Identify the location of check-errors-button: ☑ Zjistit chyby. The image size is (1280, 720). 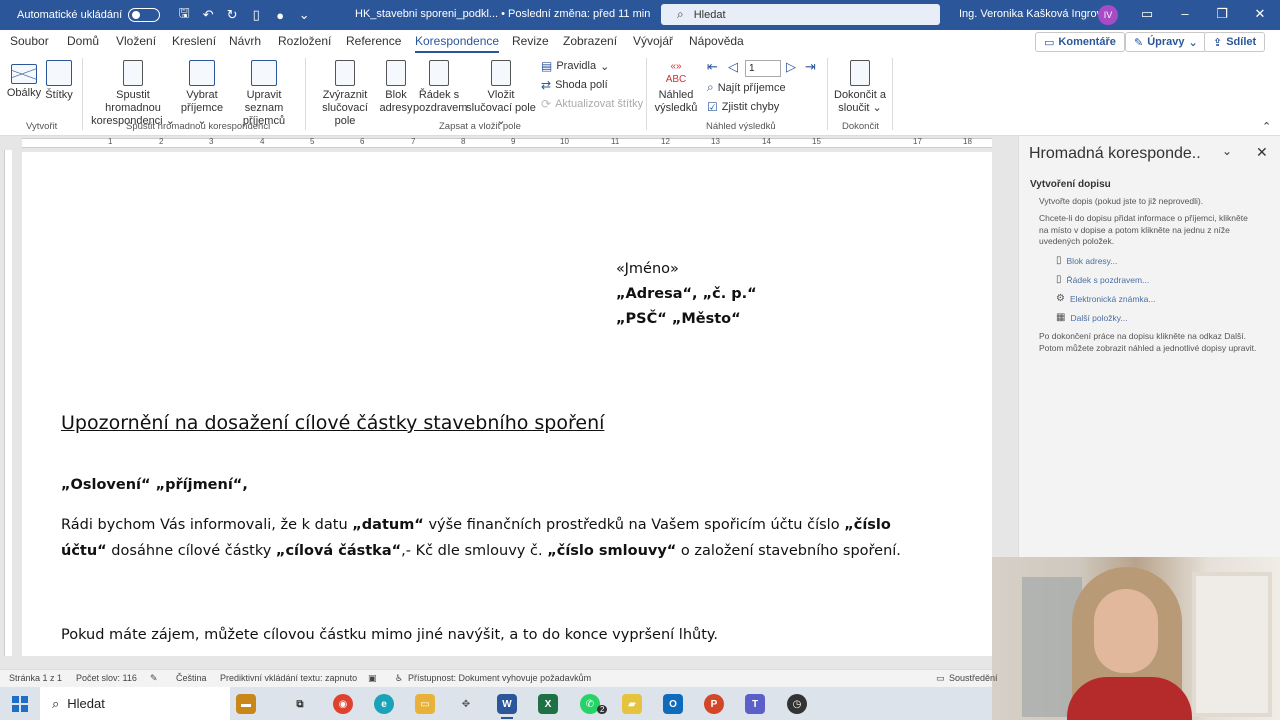
(743, 107).